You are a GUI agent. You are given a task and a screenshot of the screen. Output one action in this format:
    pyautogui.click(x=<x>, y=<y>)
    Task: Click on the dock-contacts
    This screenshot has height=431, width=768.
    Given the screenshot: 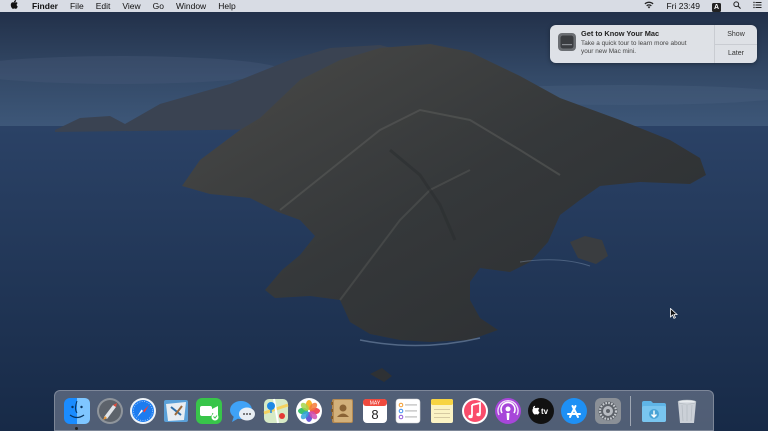 What is the action you would take?
    pyautogui.click(x=342, y=411)
    